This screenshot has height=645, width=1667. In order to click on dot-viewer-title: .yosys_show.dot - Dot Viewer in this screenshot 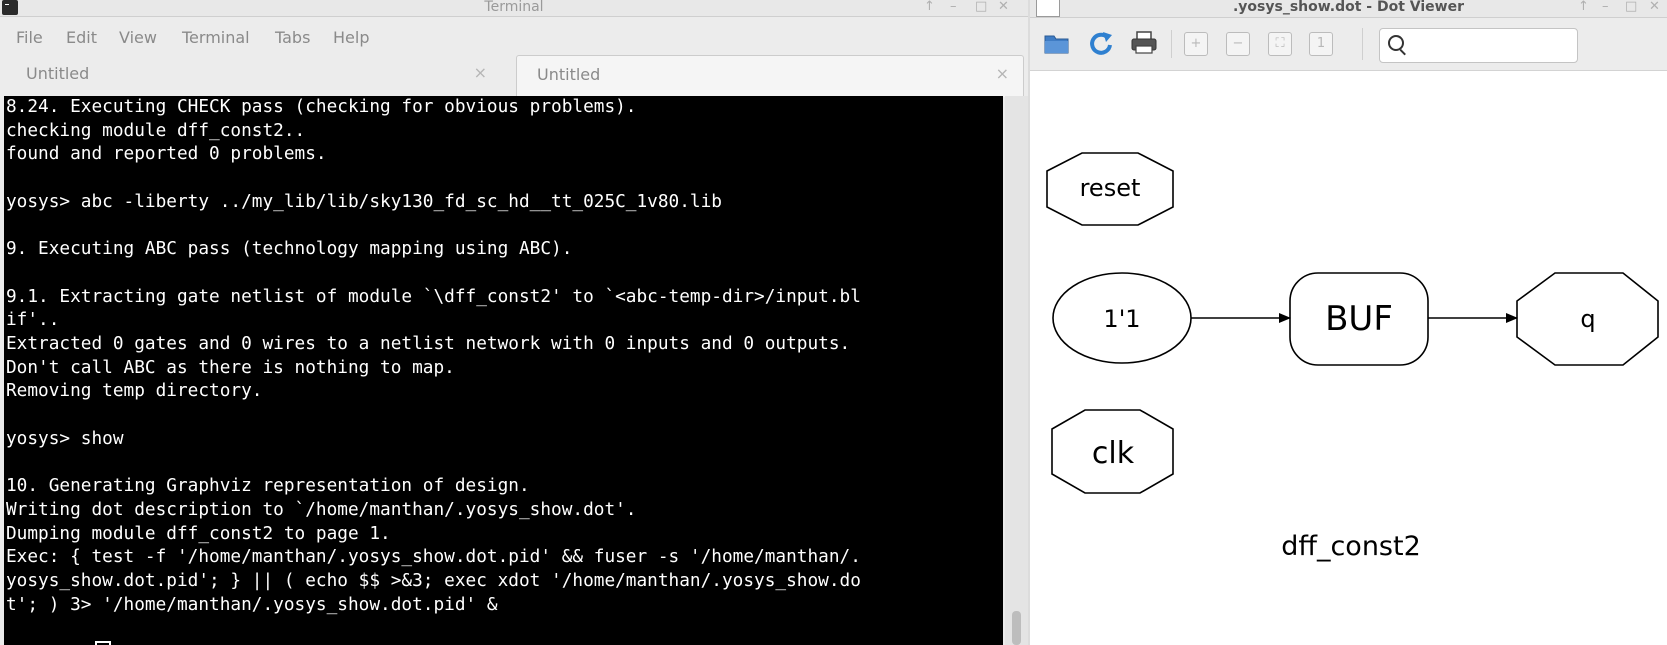, I will do `click(1348, 7)`.